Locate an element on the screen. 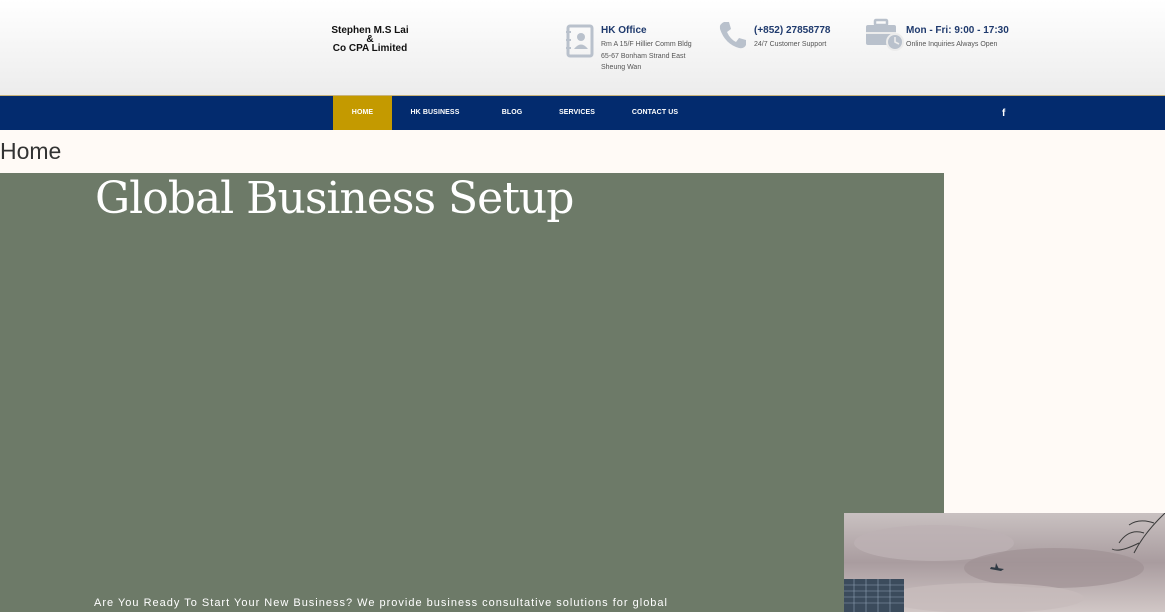 This screenshot has height=612, width=1165. hero-heading: Global Business Setup is located at coordinates (334, 198).